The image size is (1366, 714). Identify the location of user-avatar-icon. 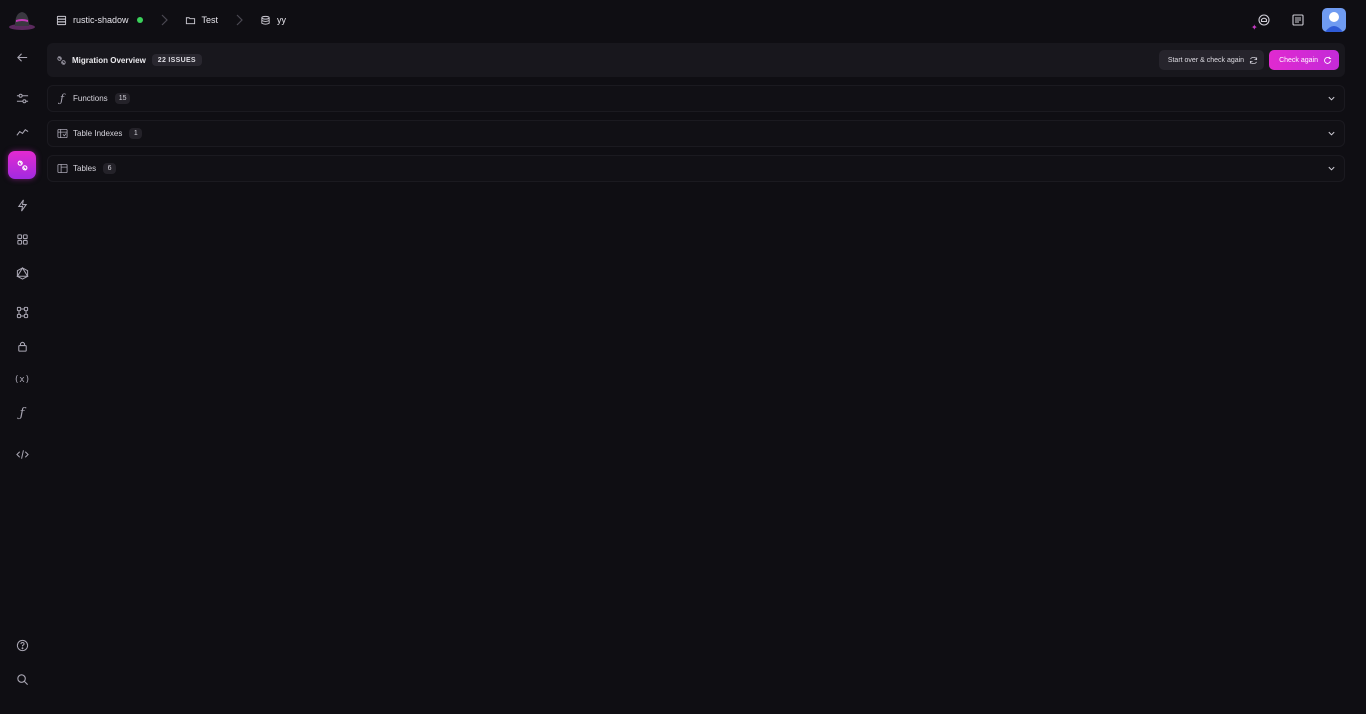
(1334, 22).